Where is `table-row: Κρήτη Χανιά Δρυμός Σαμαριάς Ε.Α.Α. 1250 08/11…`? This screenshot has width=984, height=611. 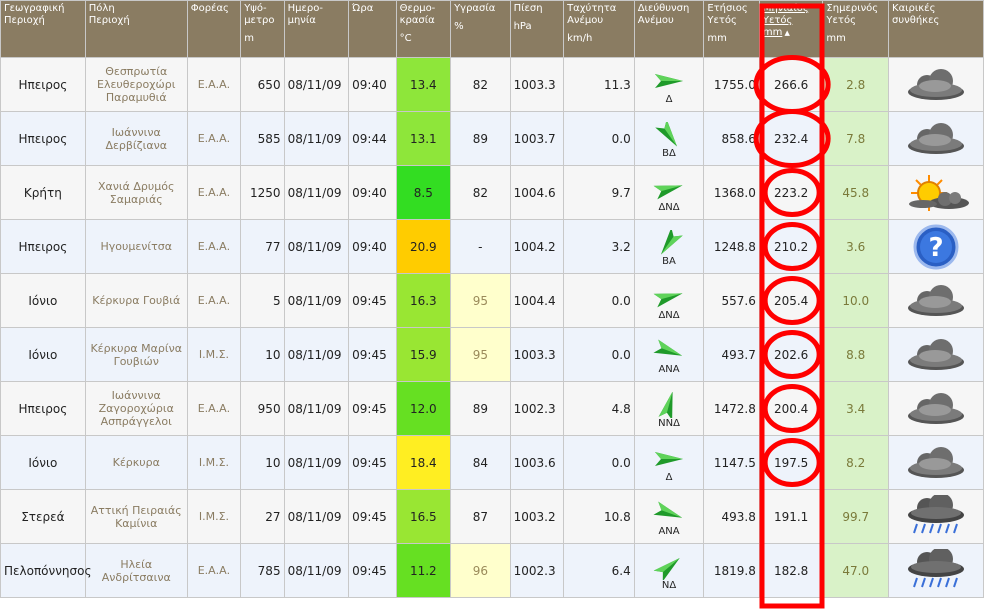 table-row: Κρήτη Χανιά Δρυμός Σαμαριάς Ε.Α.Α. 1250 08/11… is located at coordinates (492, 192).